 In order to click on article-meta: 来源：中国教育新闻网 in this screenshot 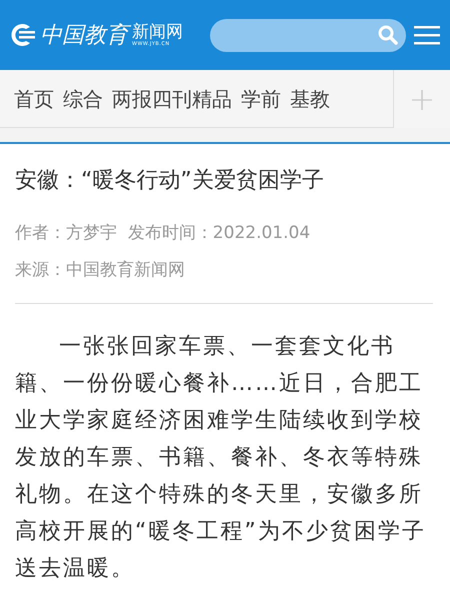, I will do `click(100, 270)`.